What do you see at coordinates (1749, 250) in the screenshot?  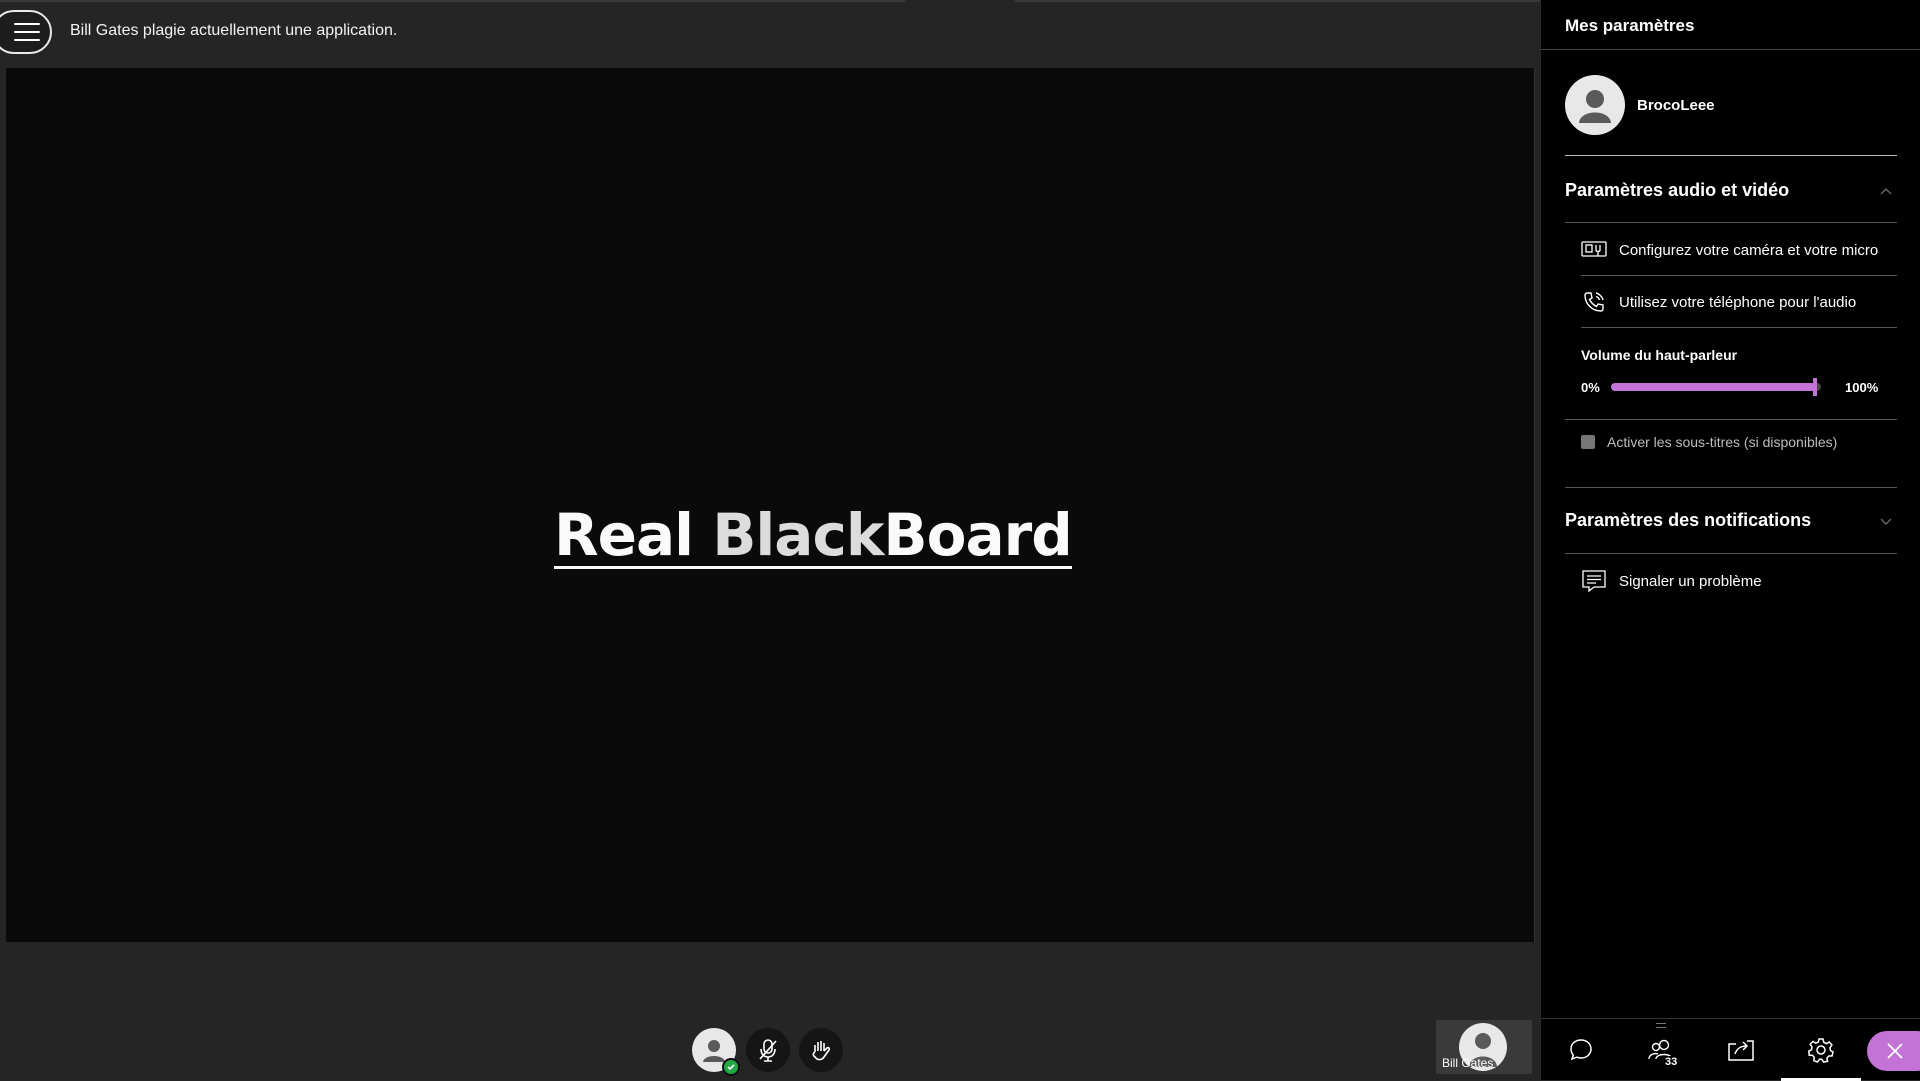 I see `configure-camera-mic-label: Configurez votre caméra et votre micro` at bounding box center [1749, 250].